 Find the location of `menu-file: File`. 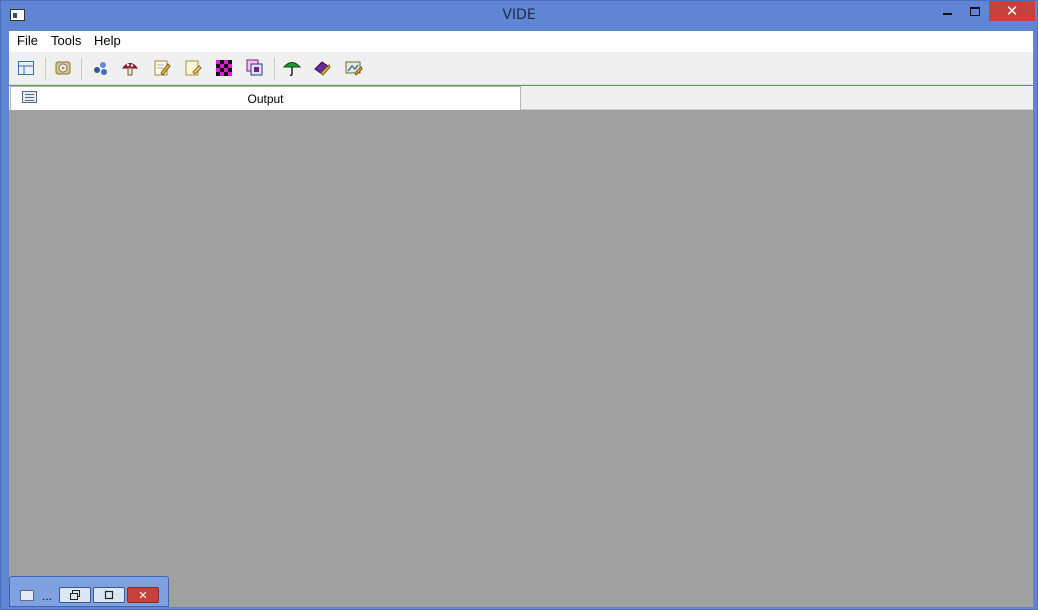

menu-file: File is located at coordinates (27, 40).